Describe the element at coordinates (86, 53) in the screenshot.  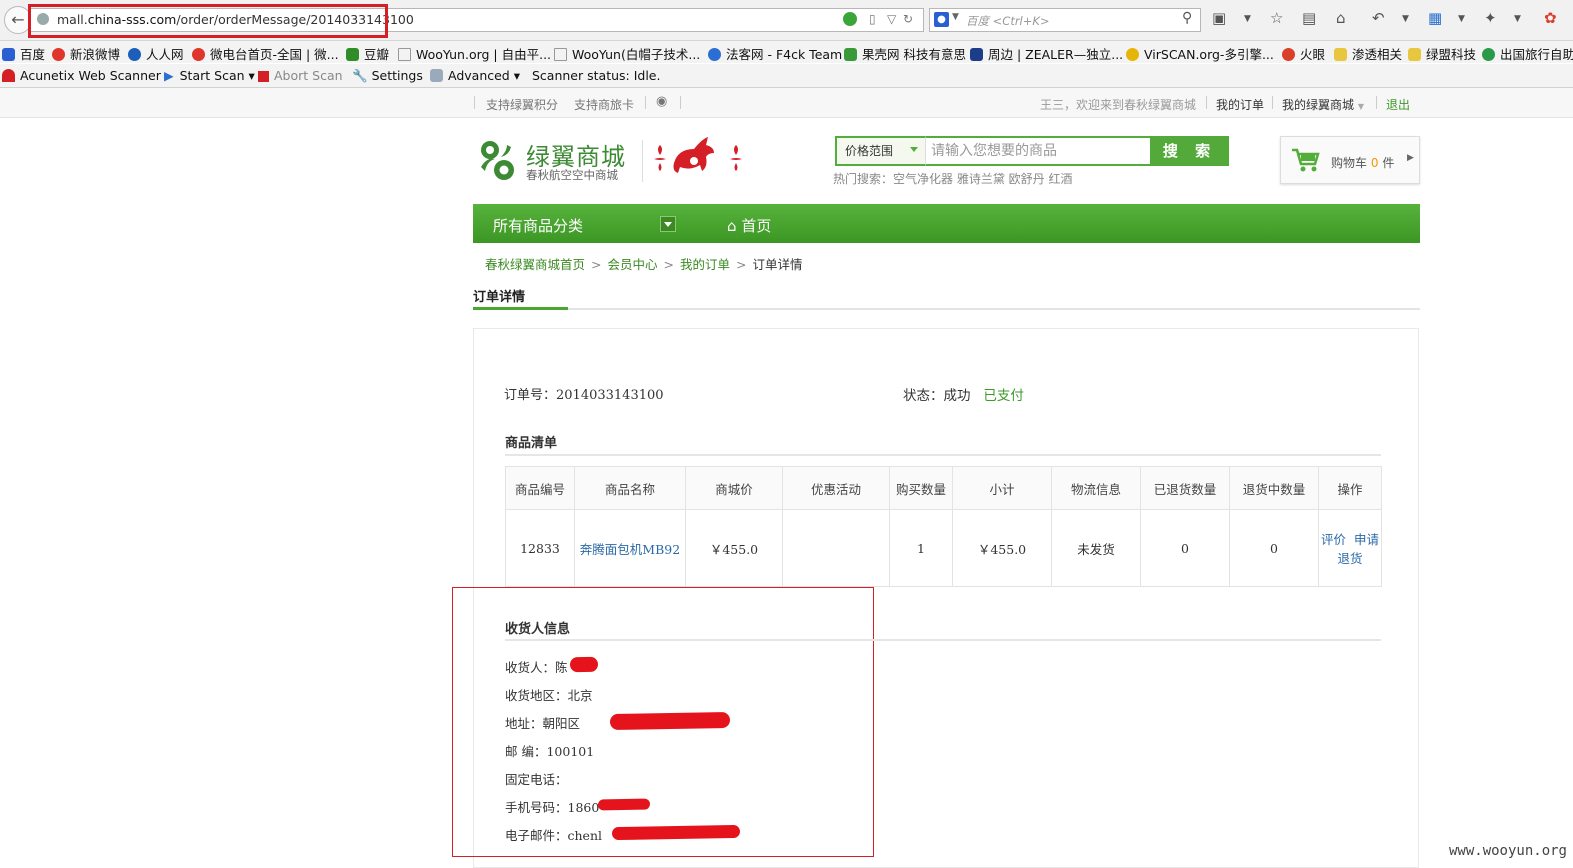
I see `bookmark-weibo: 新浪微博` at that location.